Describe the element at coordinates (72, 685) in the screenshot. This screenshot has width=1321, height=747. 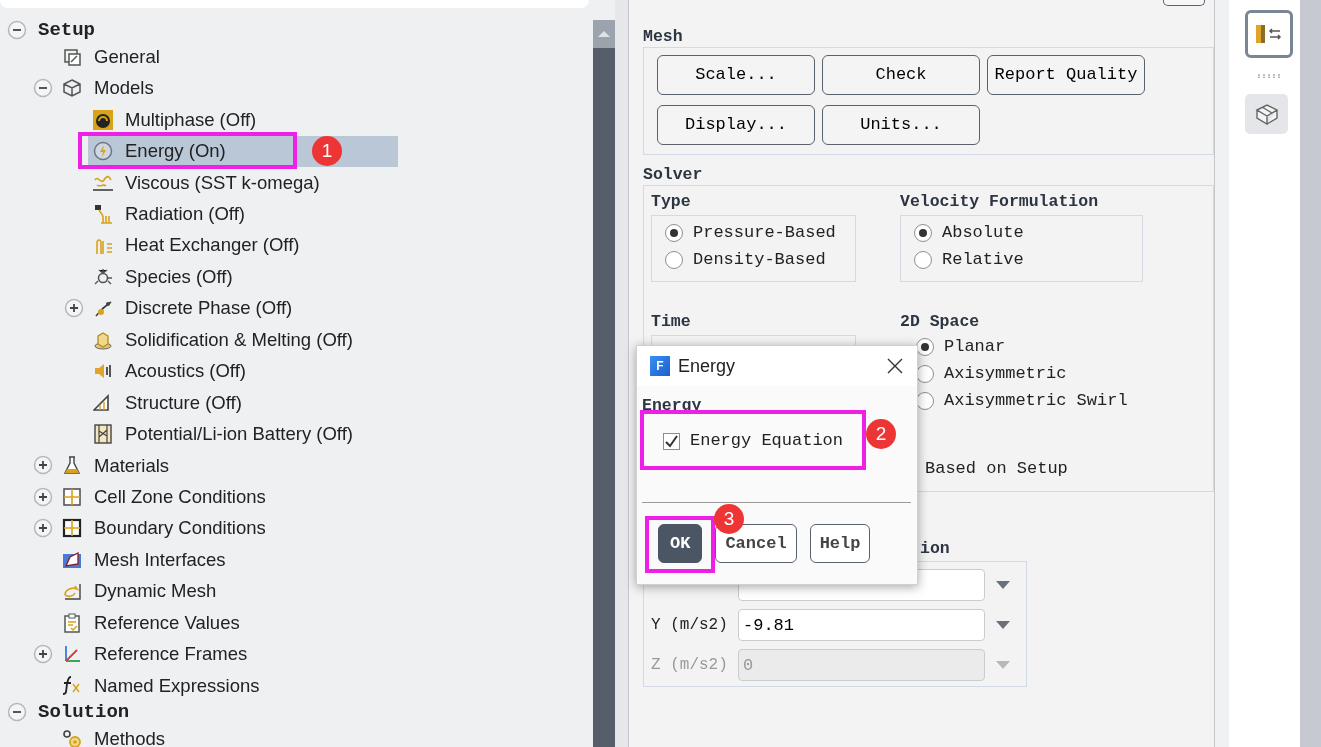
I see `function-icon` at that location.